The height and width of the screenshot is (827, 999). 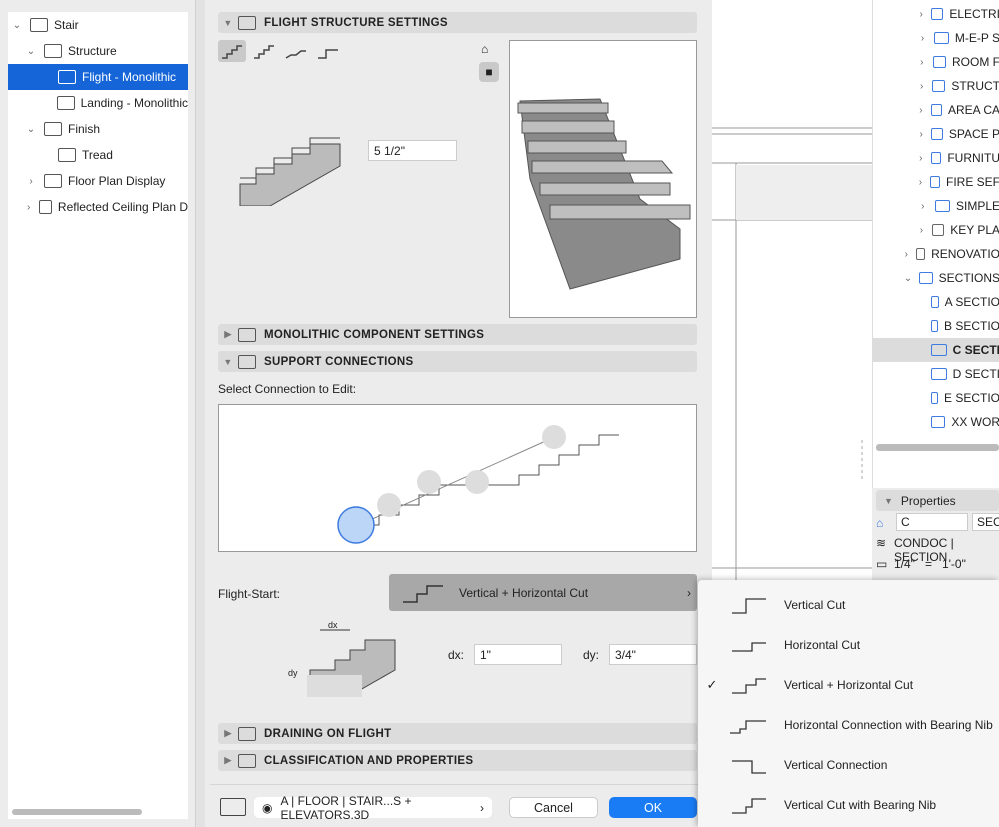 I want to click on navigator-item: E SECTIO, so click(x=936, y=398).